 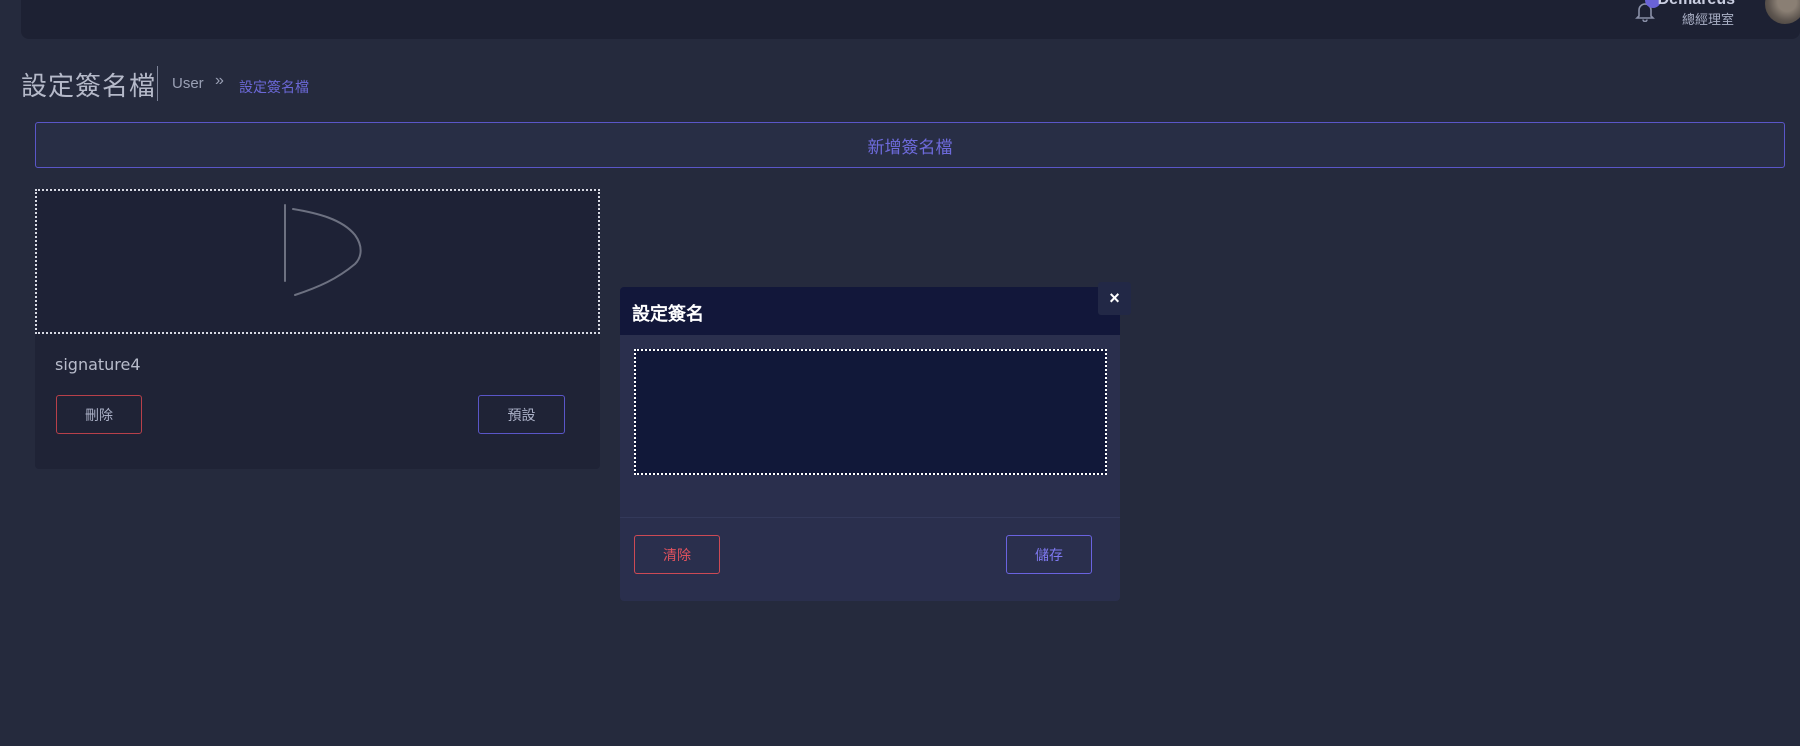 What do you see at coordinates (910, 19) in the screenshot?
I see `top-bar: Demareus 總經理室` at bounding box center [910, 19].